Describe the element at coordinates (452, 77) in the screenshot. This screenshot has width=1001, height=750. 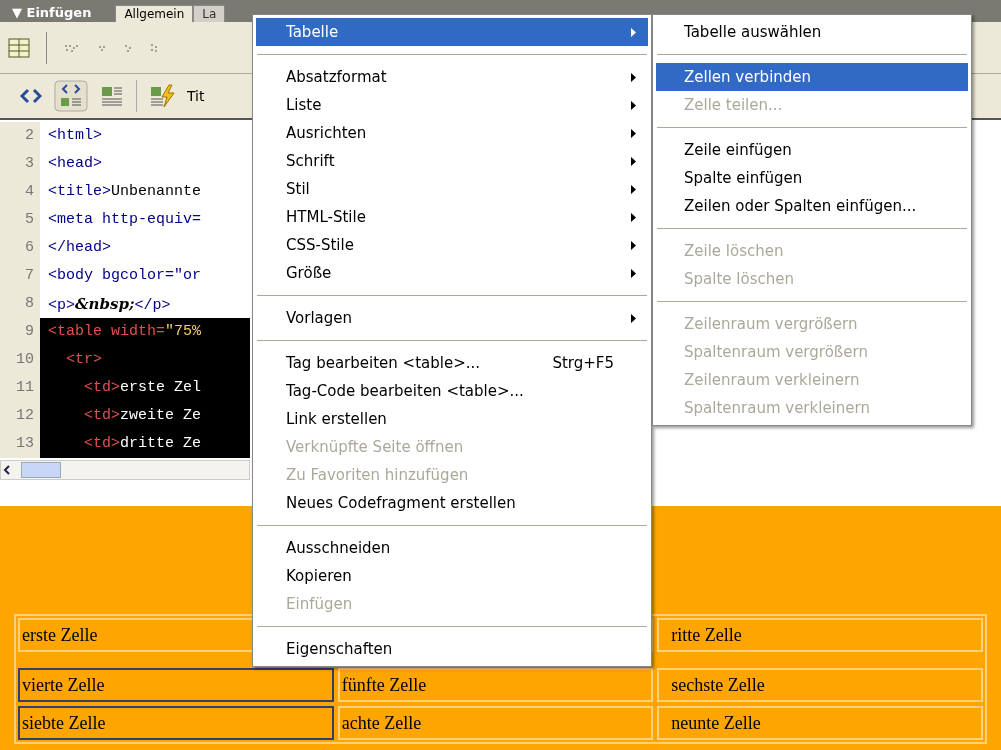
I see `menu-item: Absatzformat` at that location.